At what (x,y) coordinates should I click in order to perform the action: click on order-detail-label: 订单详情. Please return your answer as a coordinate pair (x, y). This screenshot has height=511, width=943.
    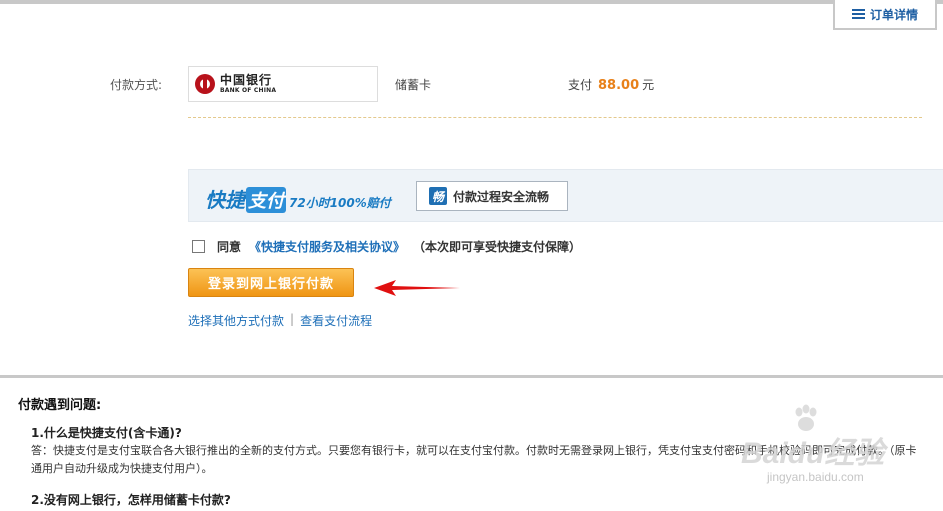
    Looking at the image, I should click on (893, 14).